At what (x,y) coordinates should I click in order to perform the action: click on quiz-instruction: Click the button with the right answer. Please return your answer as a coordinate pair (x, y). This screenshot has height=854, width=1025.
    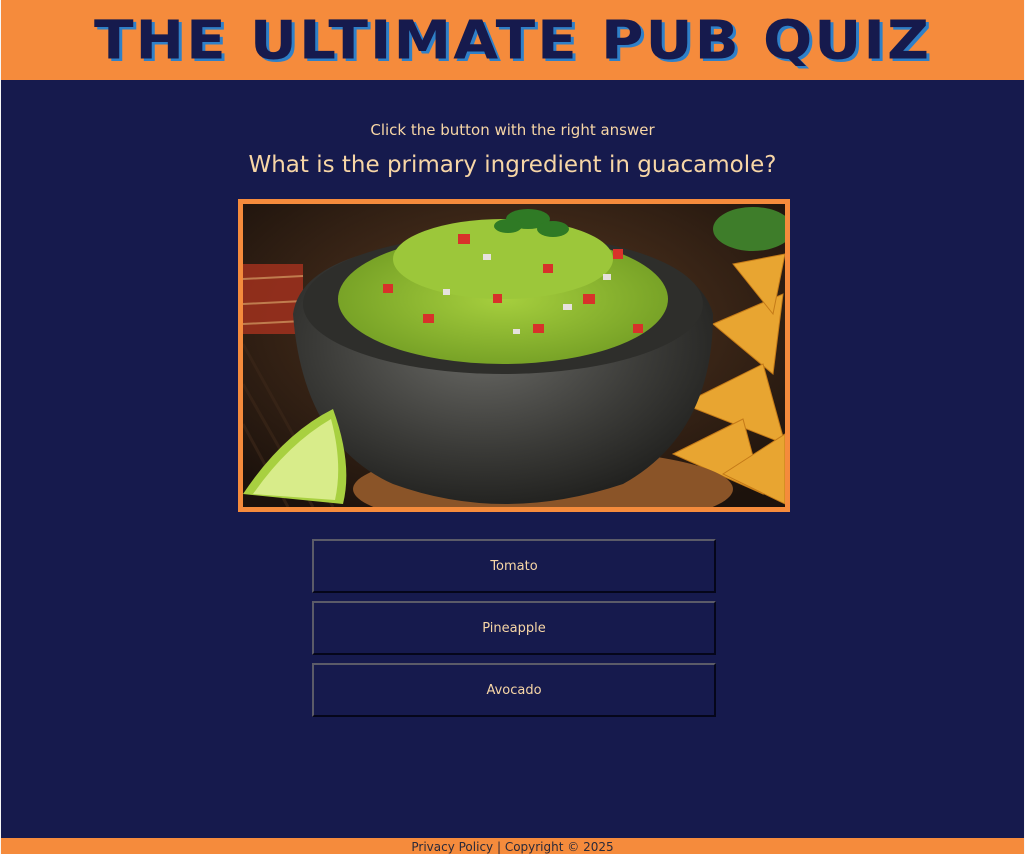
    Looking at the image, I should click on (512, 130).